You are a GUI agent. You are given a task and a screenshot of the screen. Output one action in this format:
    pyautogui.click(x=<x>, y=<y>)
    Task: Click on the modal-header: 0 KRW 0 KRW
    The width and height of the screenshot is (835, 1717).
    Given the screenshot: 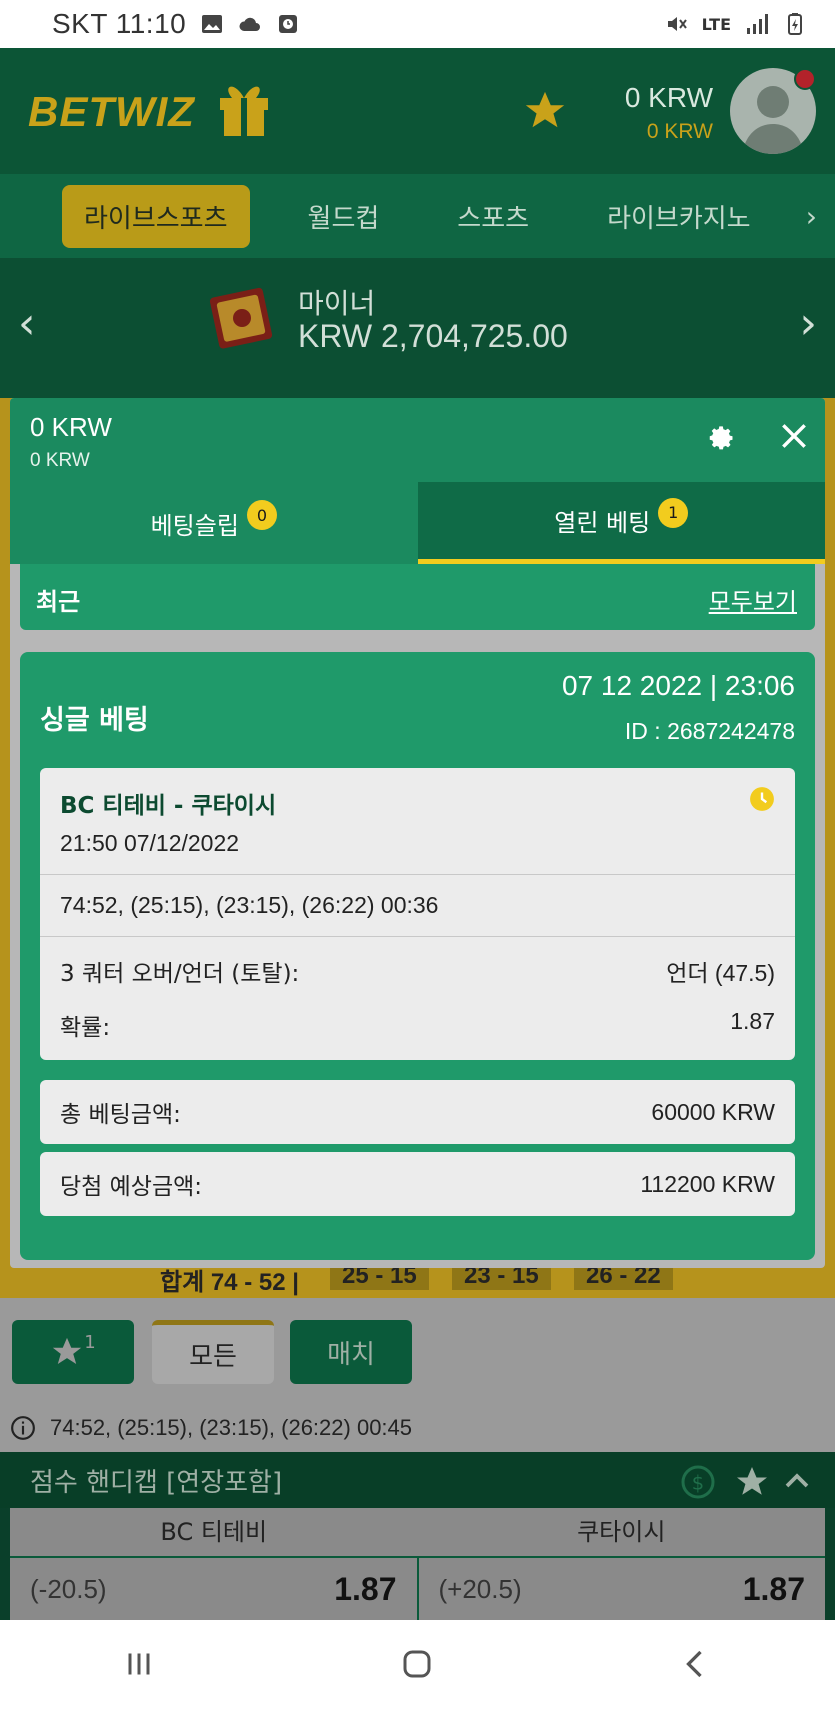 What is the action you would take?
    pyautogui.click(x=417, y=440)
    